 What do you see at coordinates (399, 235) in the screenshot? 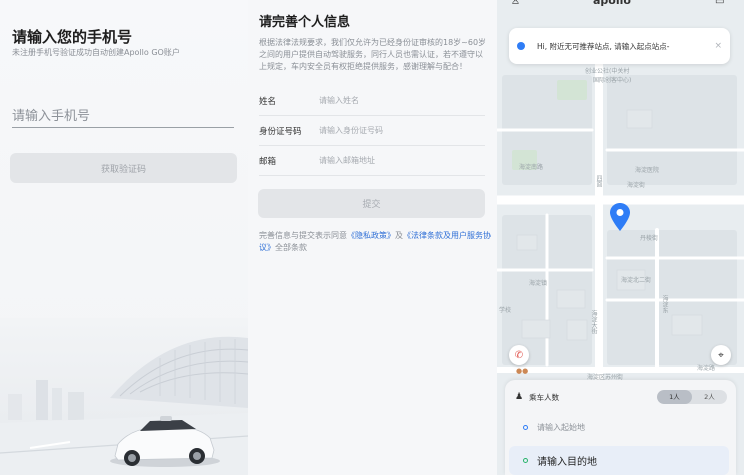
I see `agreement-and: 及` at bounding box center [399, 235].